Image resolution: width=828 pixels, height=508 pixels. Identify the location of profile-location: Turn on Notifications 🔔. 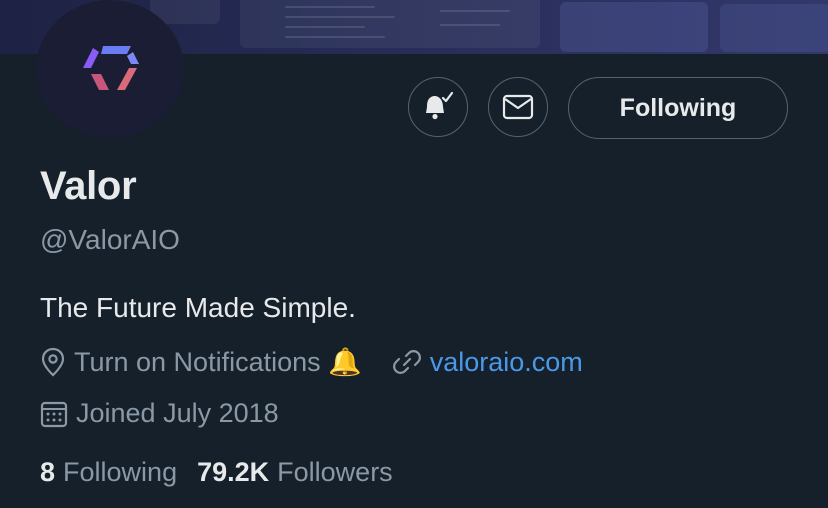
(218, 362).